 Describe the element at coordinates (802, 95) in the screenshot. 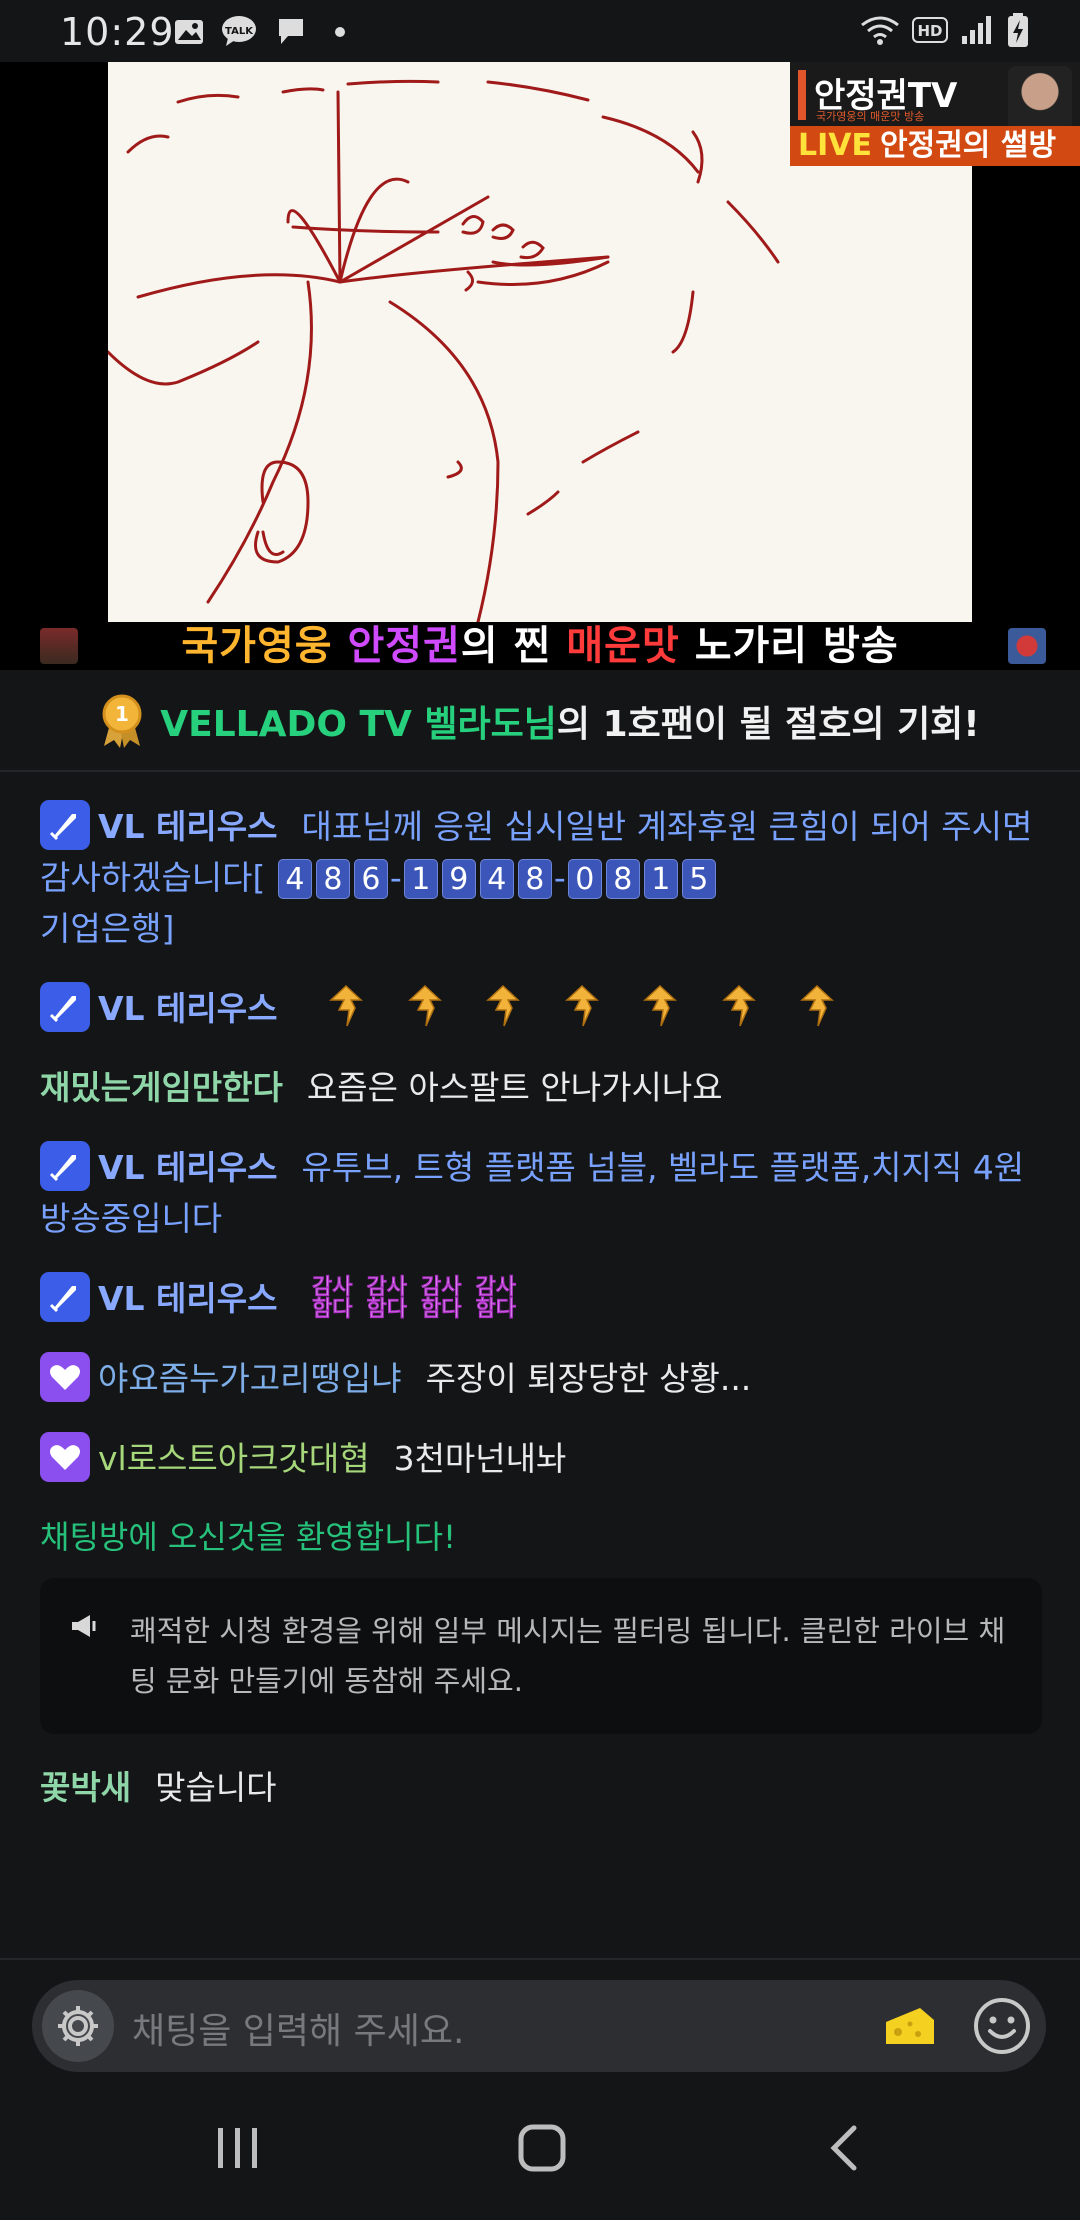

I see `logo-accent` at that location.